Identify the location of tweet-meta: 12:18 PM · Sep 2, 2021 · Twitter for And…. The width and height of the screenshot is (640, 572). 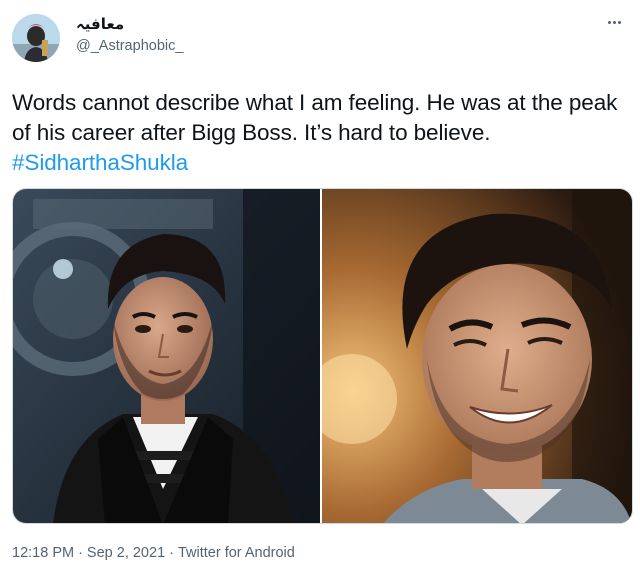
(153, 553).